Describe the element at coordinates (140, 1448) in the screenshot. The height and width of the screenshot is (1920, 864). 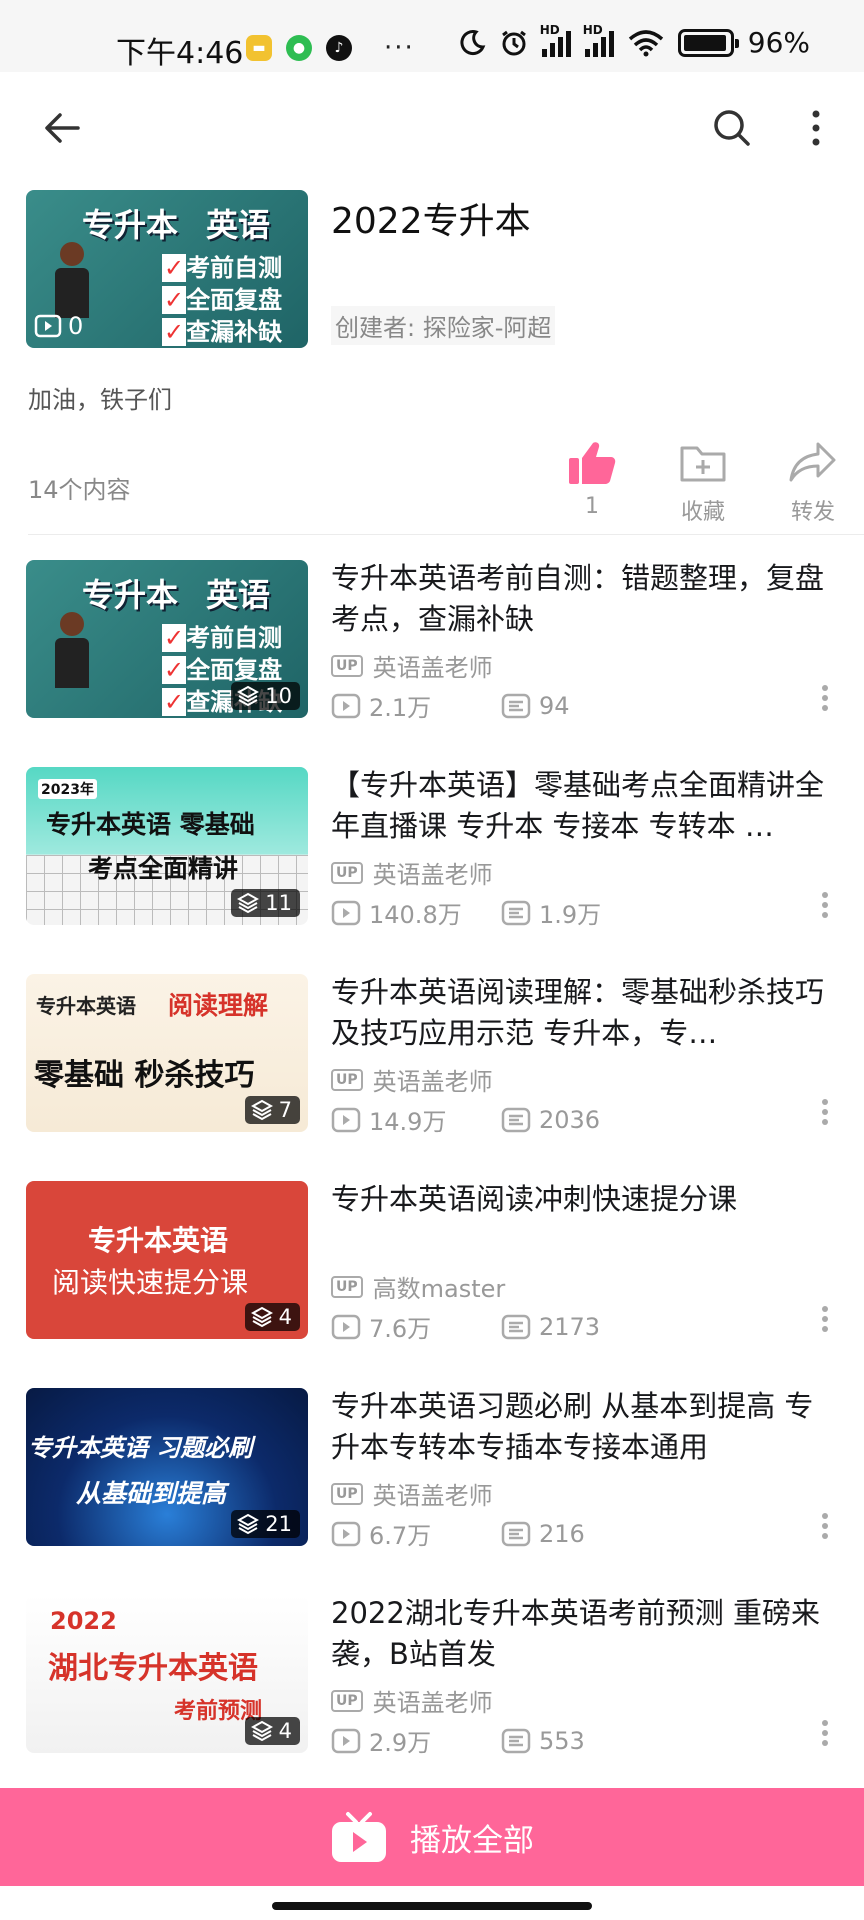
I see `thumb-text: 专升本英语 习题必刷` at that location.